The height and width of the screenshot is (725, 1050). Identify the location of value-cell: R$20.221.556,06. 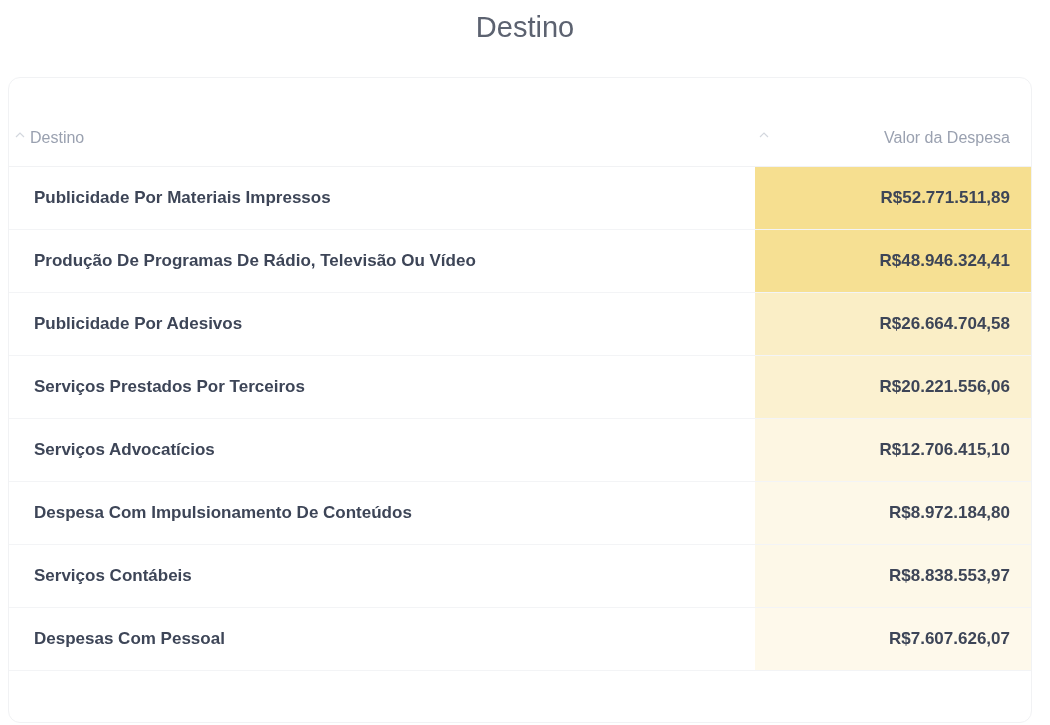
(892, 387).